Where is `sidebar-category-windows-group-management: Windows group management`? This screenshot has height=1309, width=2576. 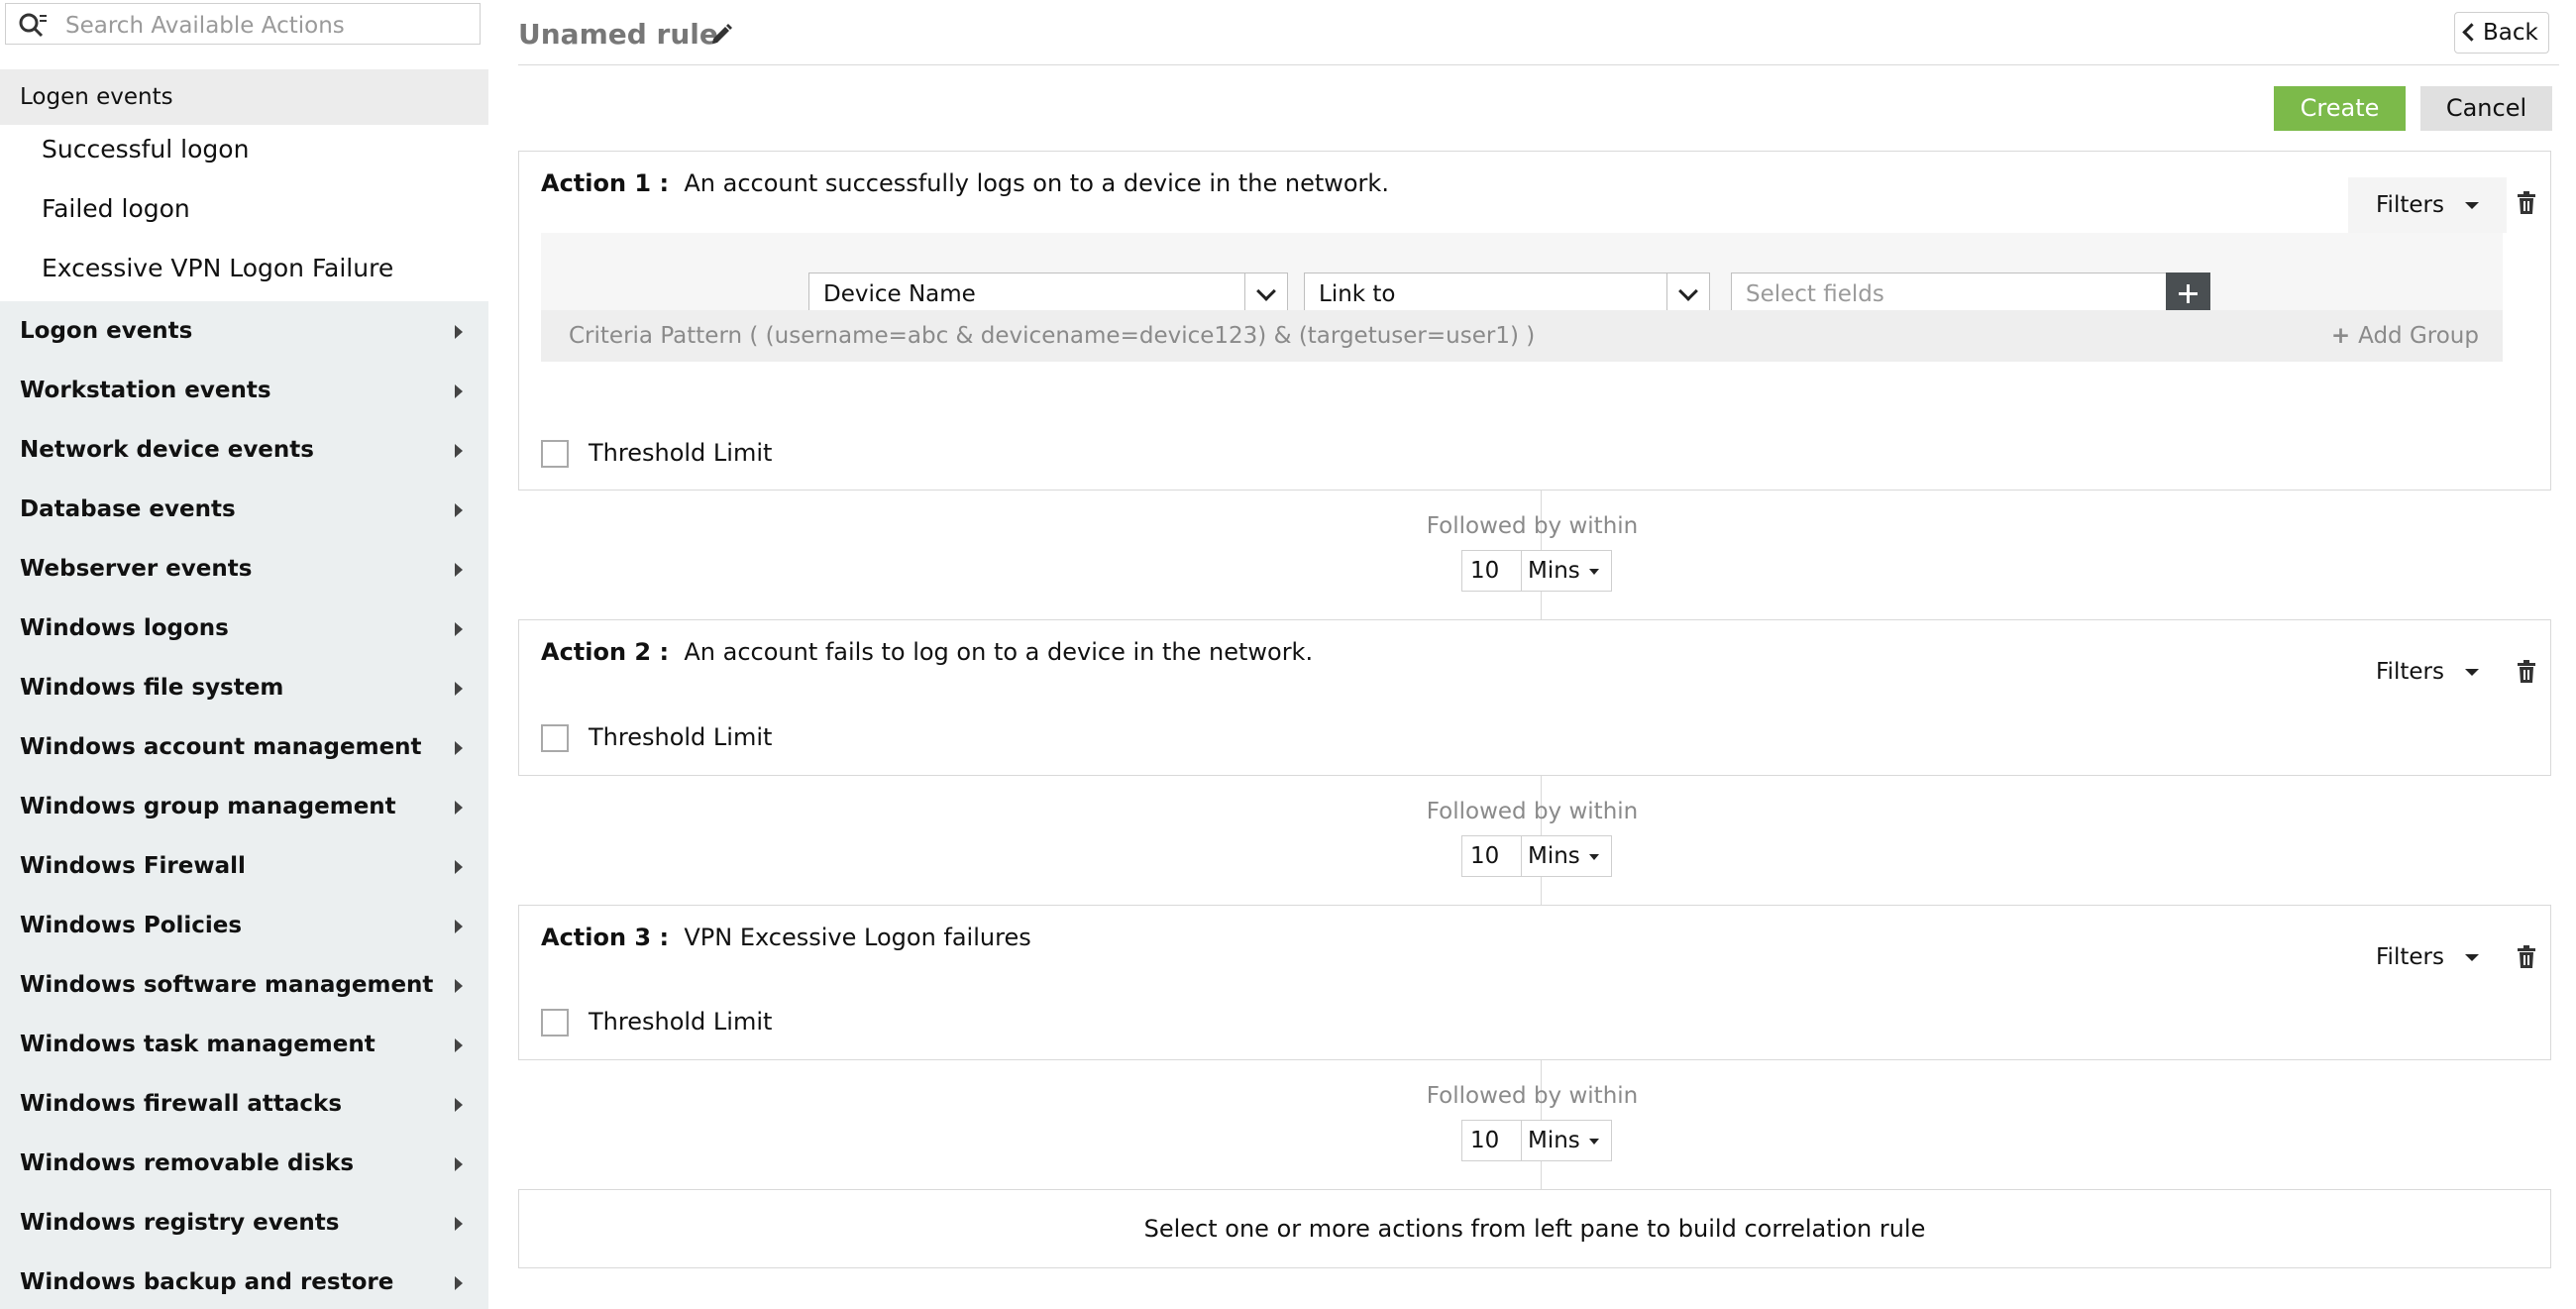 sidebar-category-windows-group-management: Windows group management is located at coordinates (244, 806).